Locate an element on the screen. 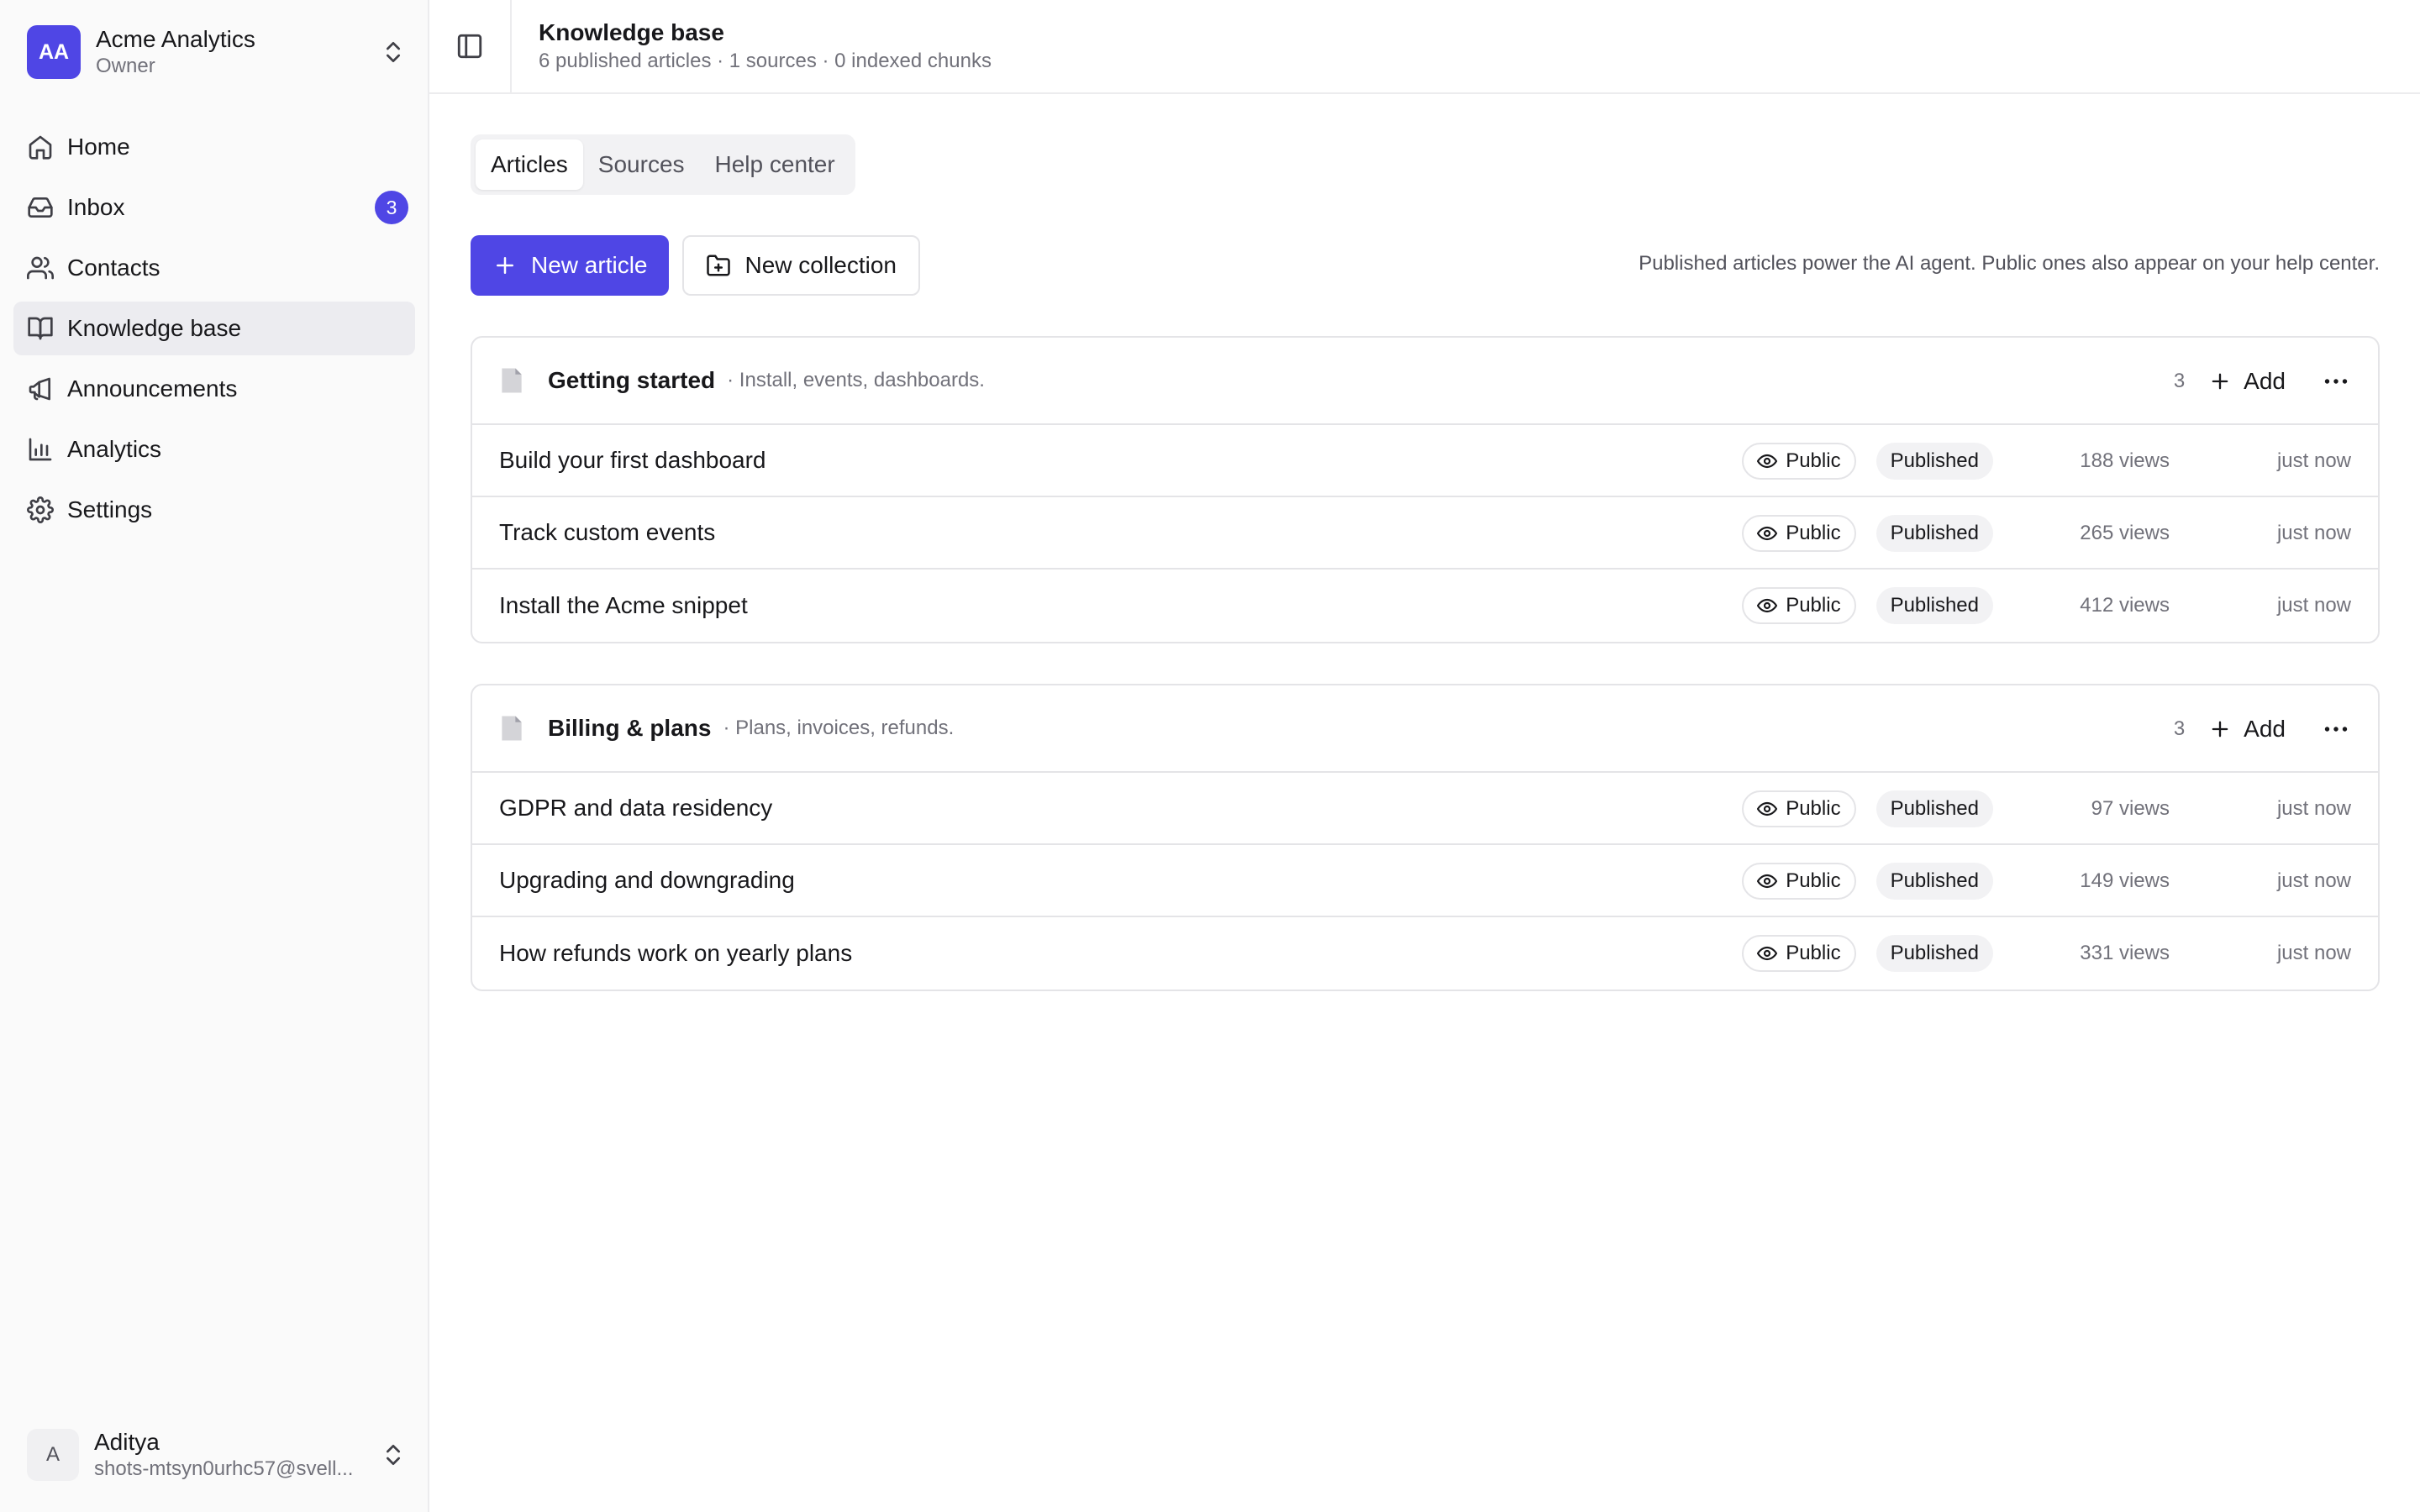 The width and height of the screenshot is (2420, 1512). new-collection-button: New collection is located at coordinates (801, 265).